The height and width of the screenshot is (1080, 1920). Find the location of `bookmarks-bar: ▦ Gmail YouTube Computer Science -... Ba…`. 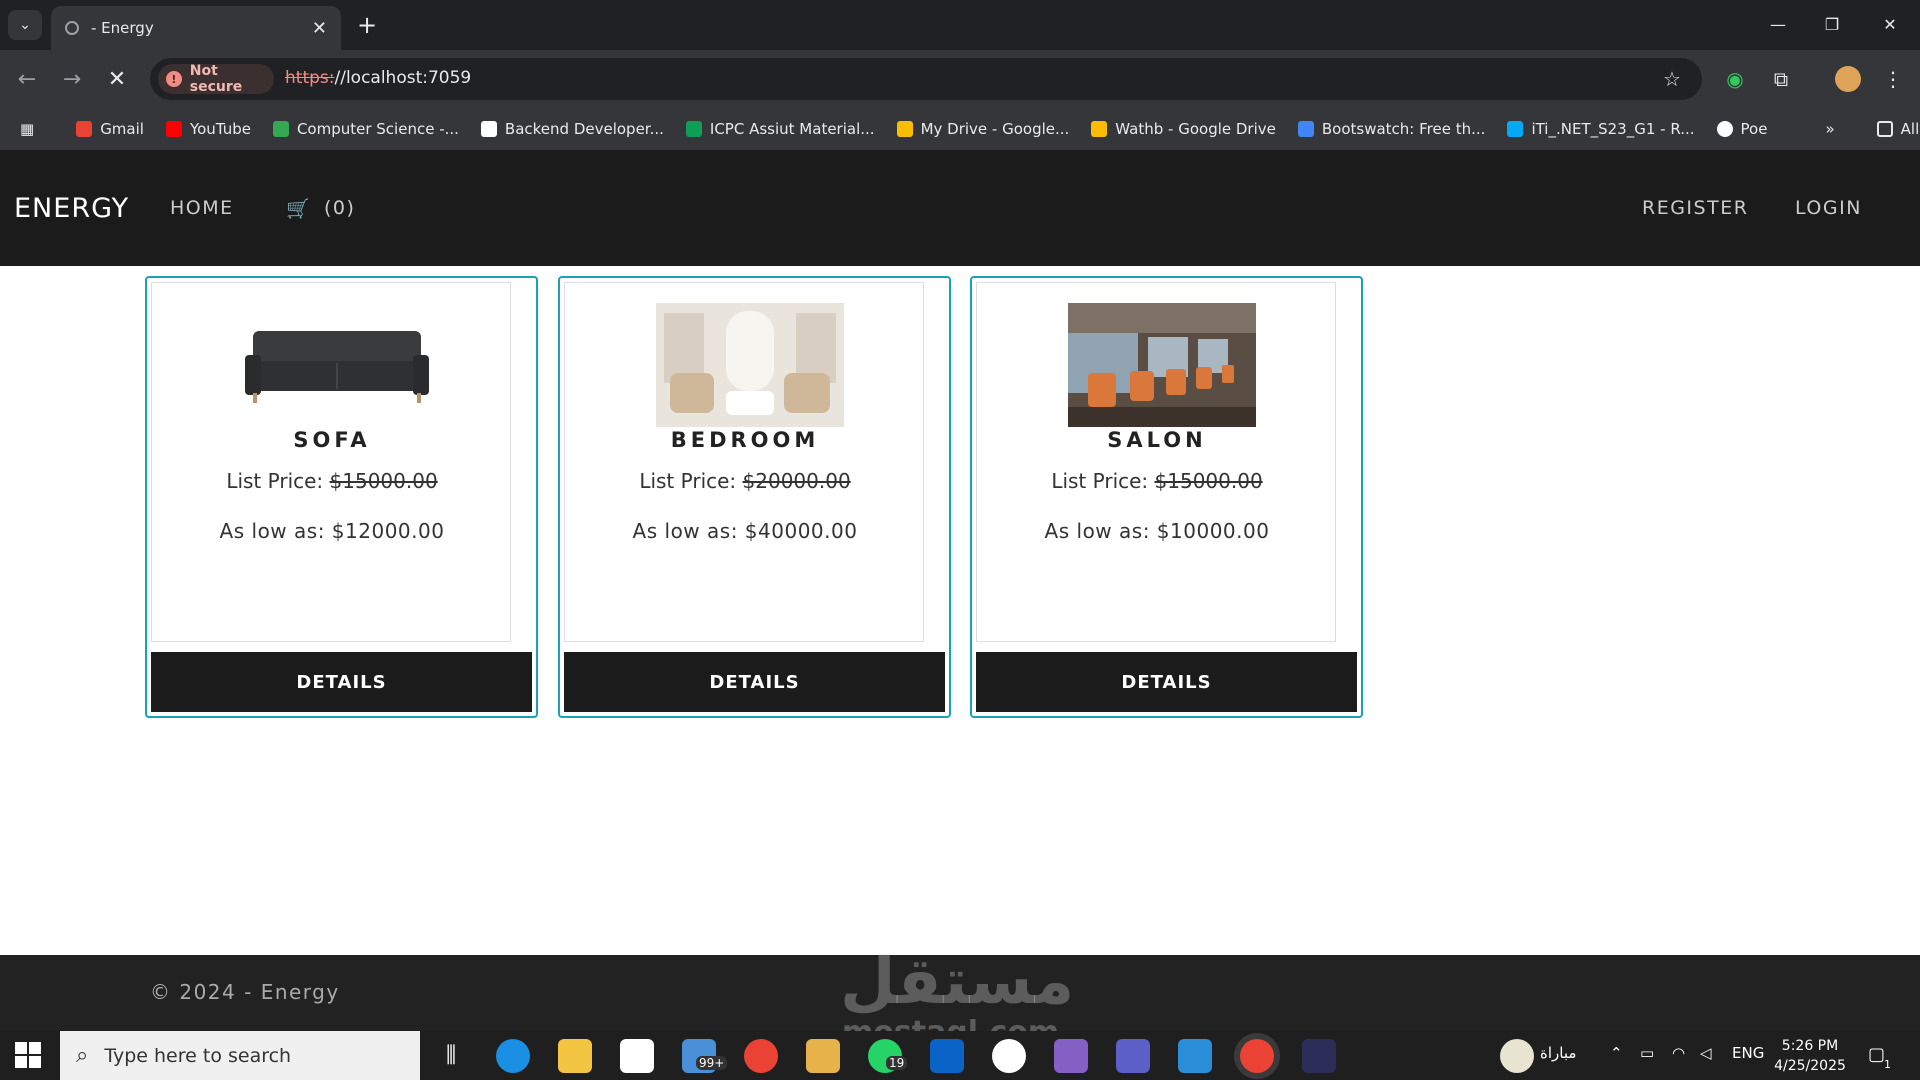

bookmarks-bar: ▦ Gmail YouTube Computer Science -... Ba… is located at coordinates (960, 129).